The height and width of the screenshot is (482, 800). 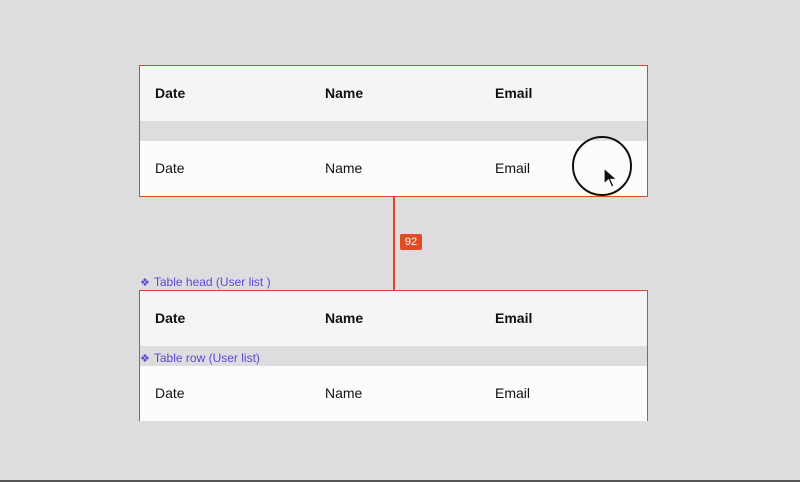 What do you see at coordinates (611, 177) in the screenshot?
I see `cursor-icon` at bounding box center [611, 177].